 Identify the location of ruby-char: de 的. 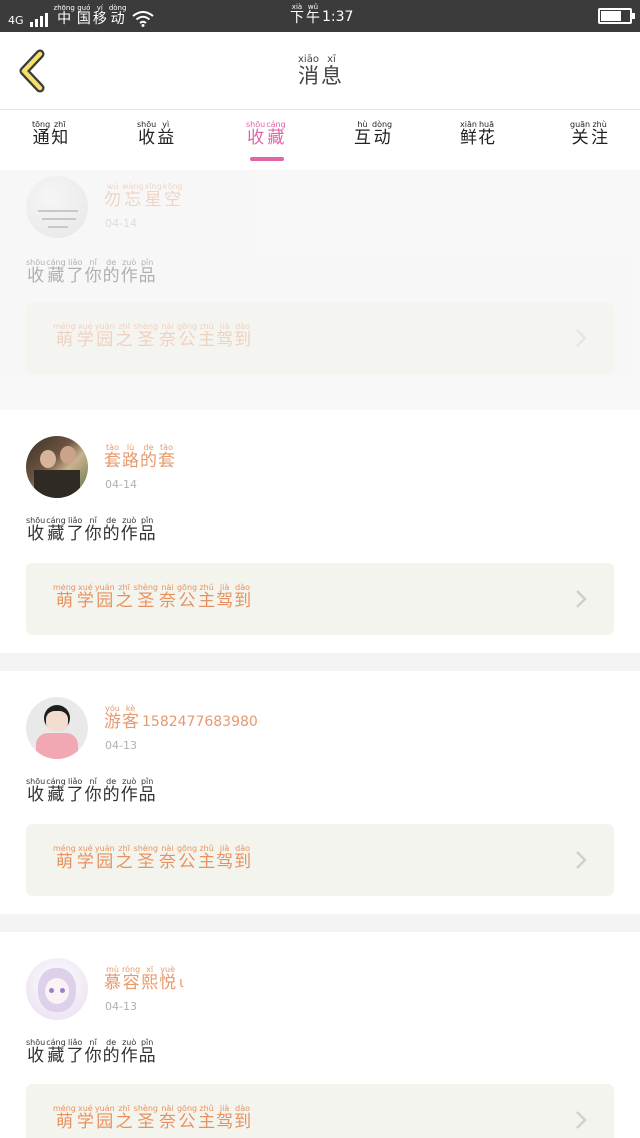
(111, 1051).